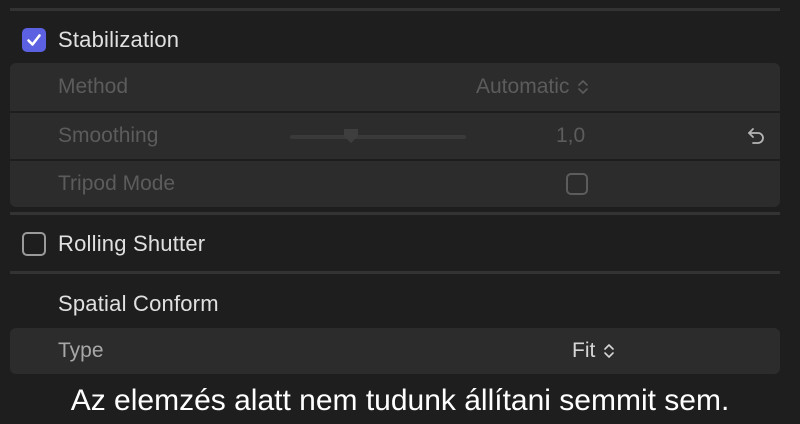 The width and height of the screenshot is (800, 424). I want to click on spatial-conform-panel: Type Fit, so click(395, 351).